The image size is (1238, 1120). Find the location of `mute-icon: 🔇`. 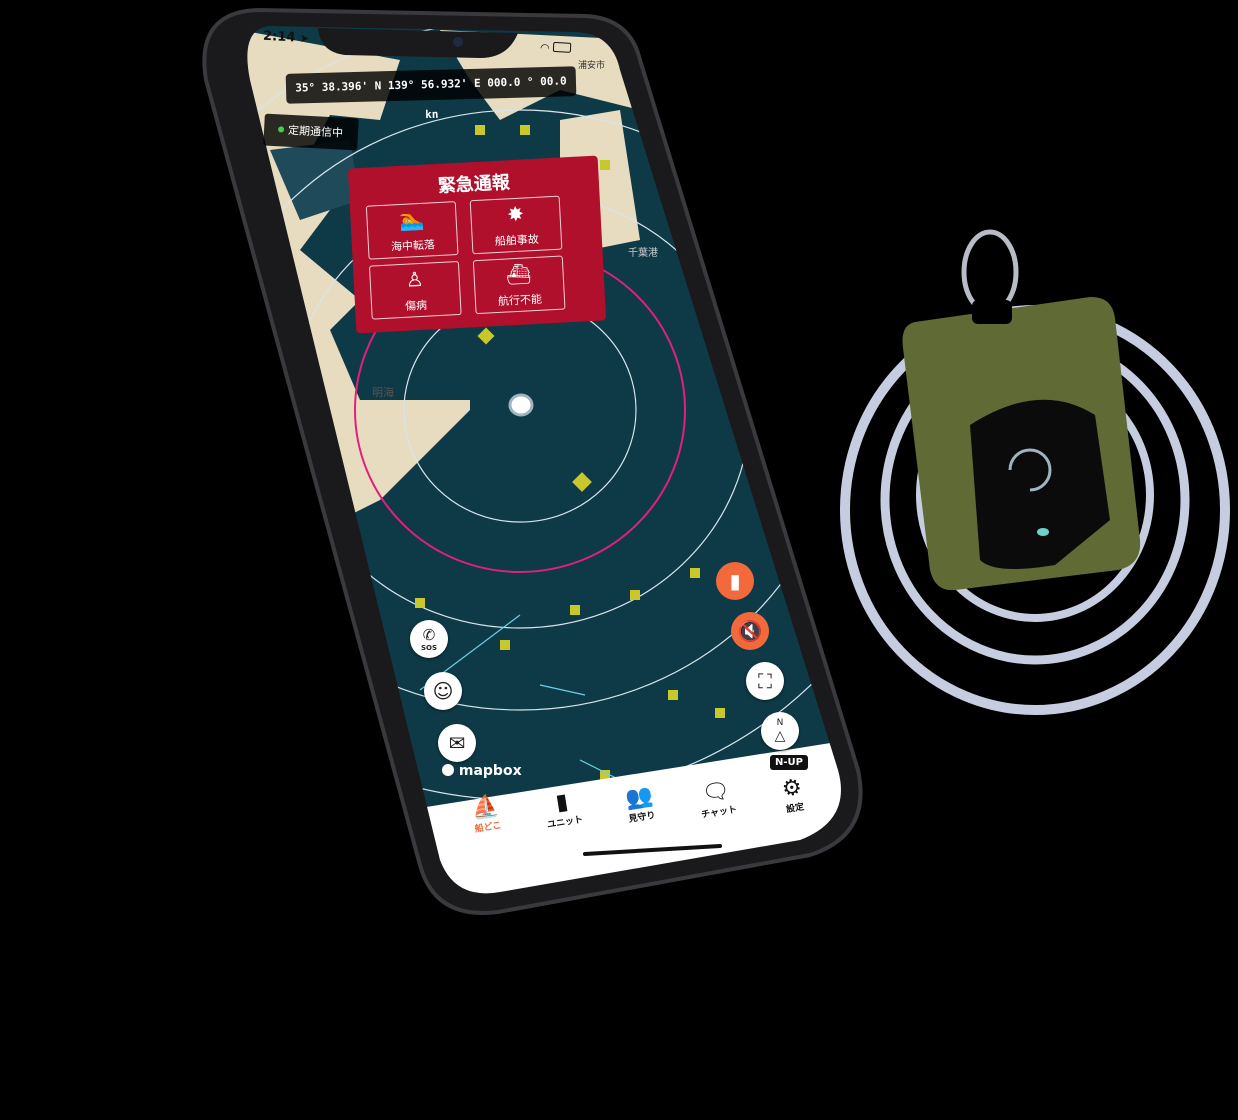

mute-icon: 🔇 is located at coordinates (750, 631).